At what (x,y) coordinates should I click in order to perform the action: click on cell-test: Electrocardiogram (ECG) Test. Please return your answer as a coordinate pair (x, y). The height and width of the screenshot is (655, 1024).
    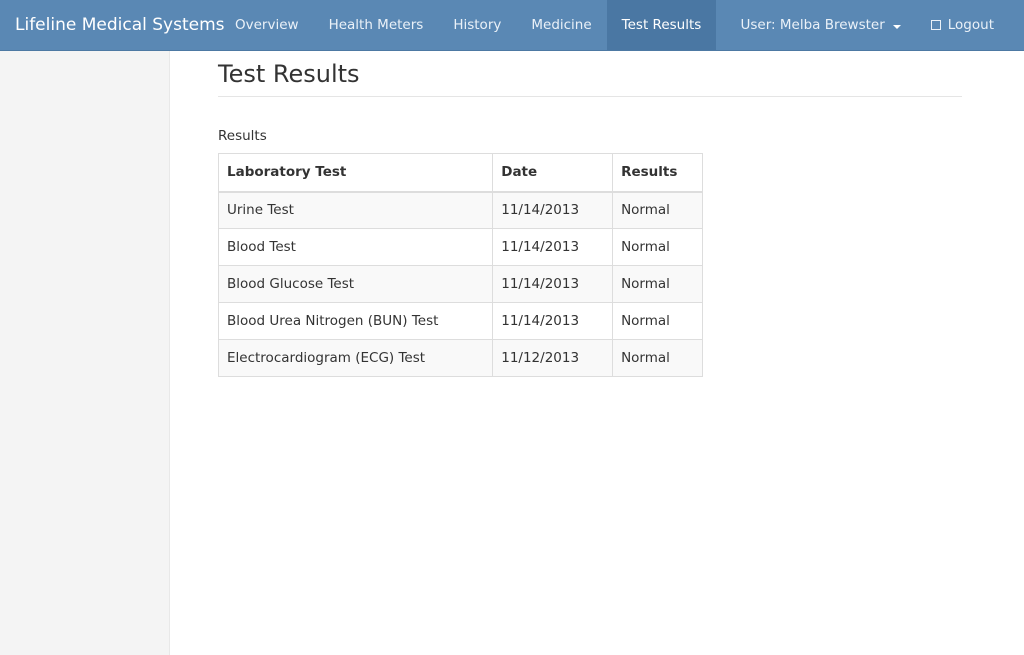
    Looking at the image, I should click on (355, 358).